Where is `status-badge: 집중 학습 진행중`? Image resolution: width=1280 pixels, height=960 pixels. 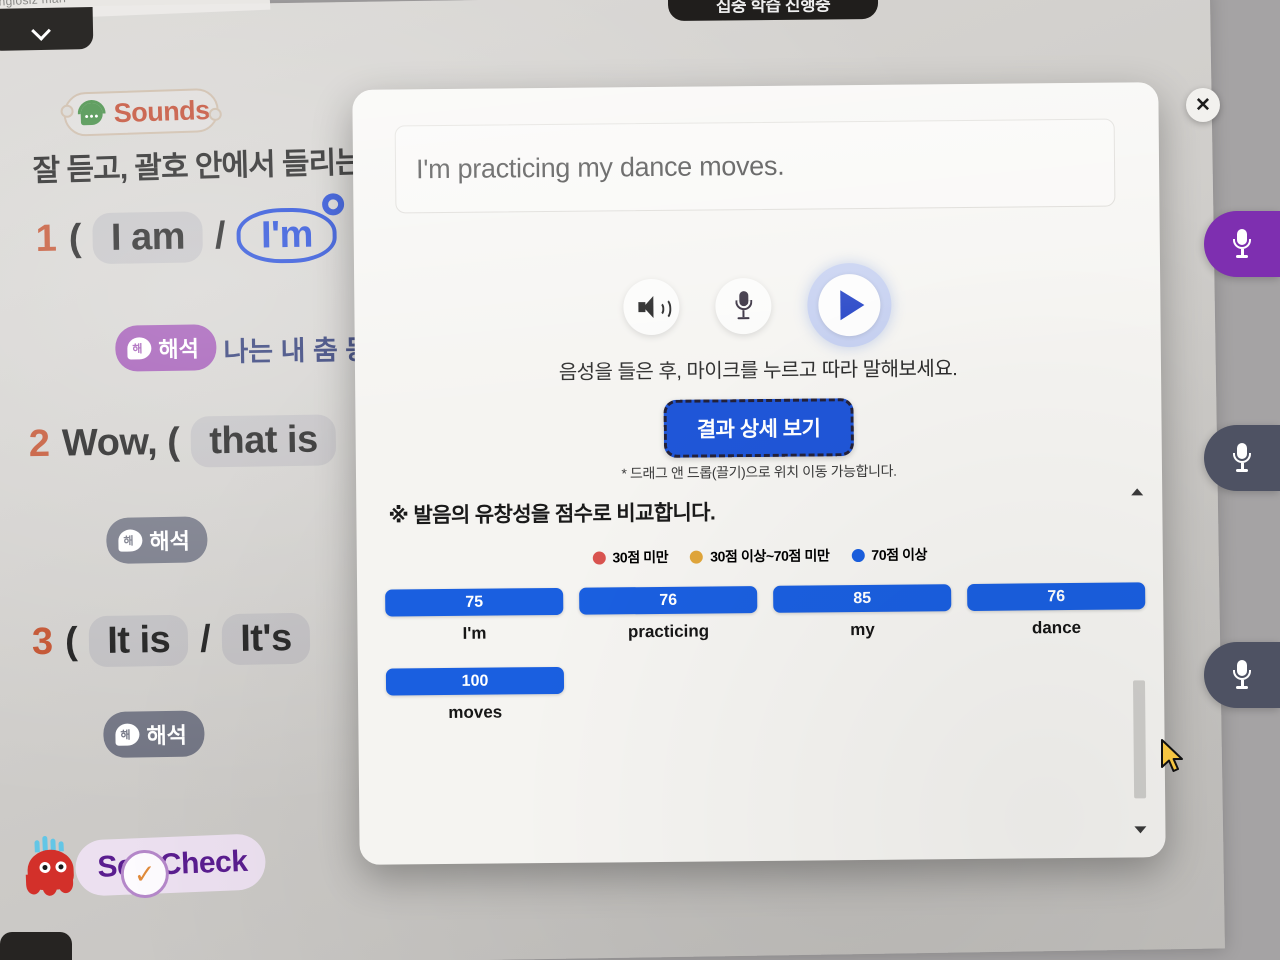 status-badge: 집중 학습 진행중 is located at coordinates (773, 11).